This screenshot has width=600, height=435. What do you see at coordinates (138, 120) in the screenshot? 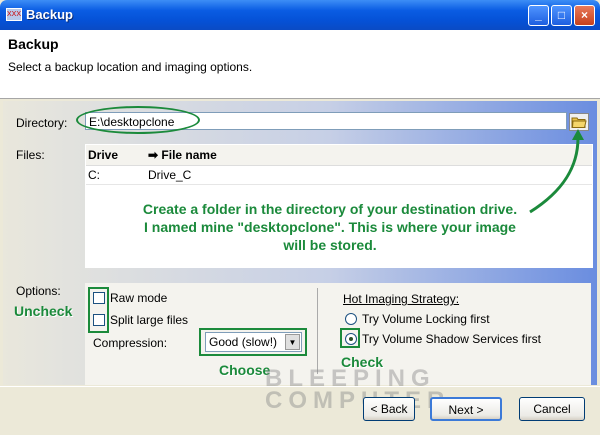
I see `directory-highlight-ring` at bounding box center [138, 120].